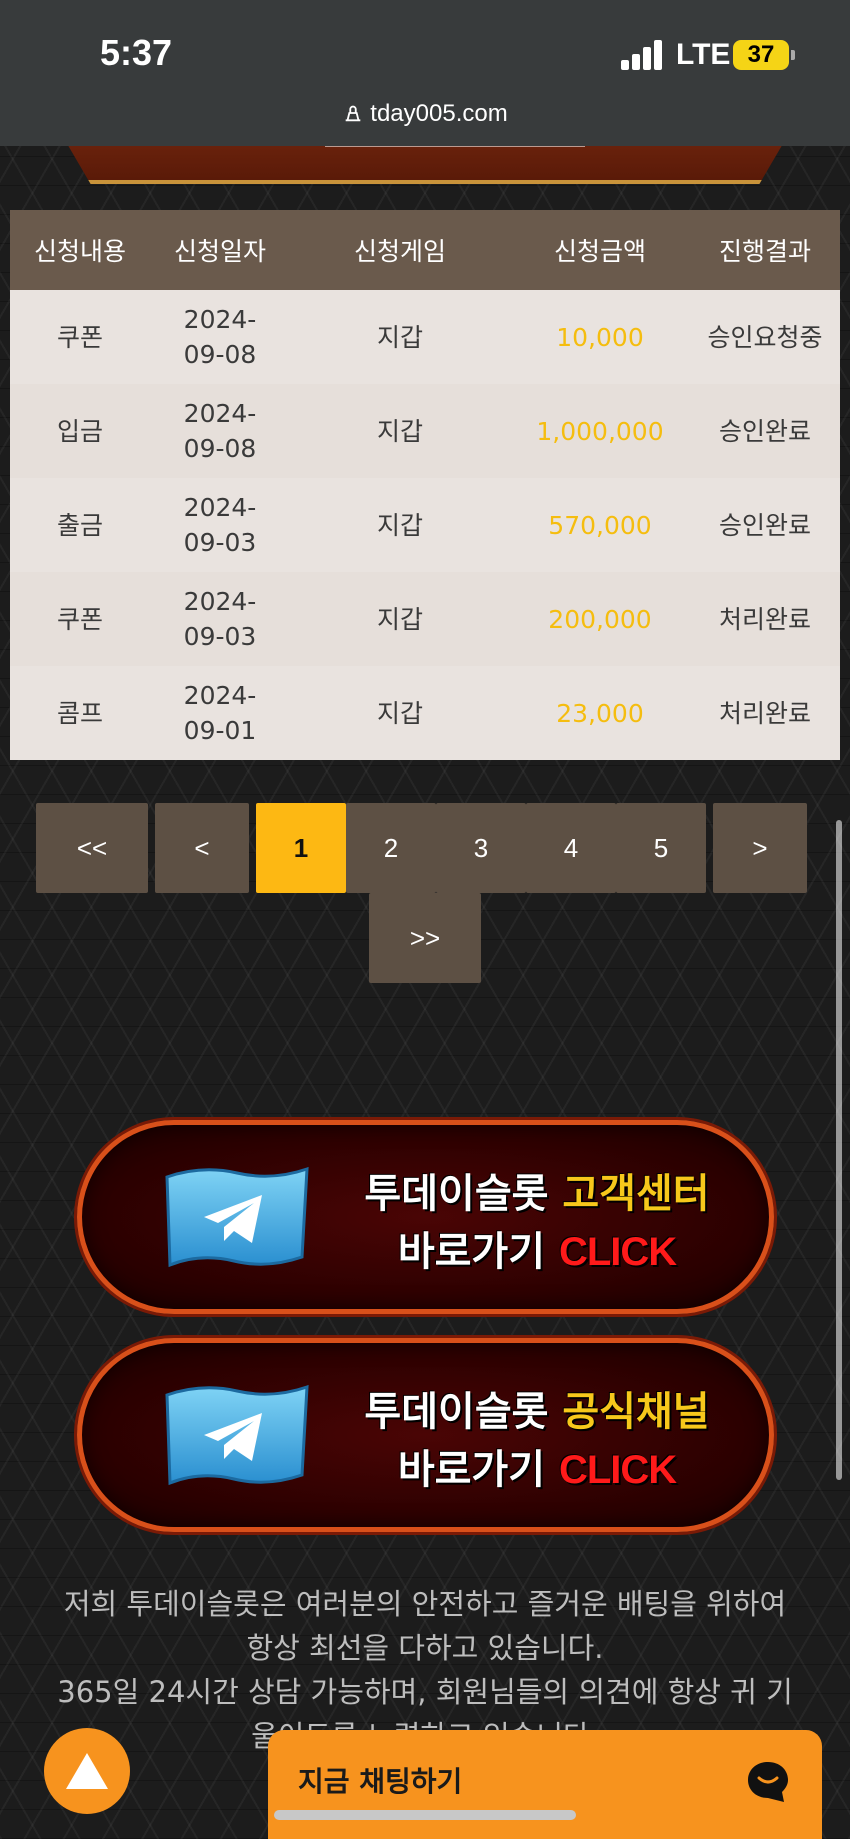 This screenshot has width=850, height=1839. Describe the element at coordinates (760, 848) in the screenshot. I see `page-next-button: >` at that location.